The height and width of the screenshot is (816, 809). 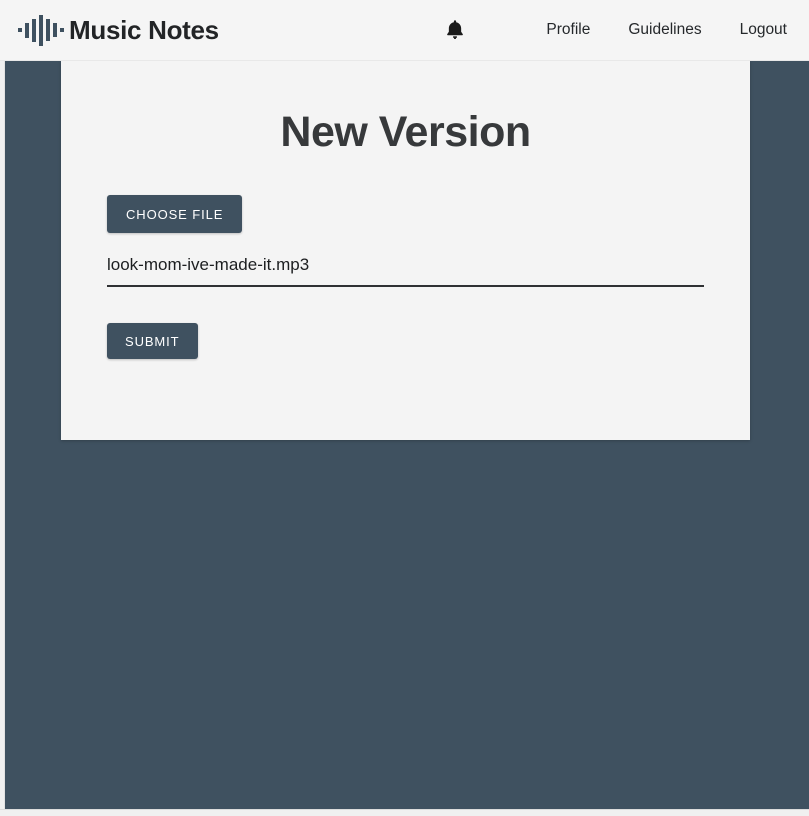 I want to click on bell-icon, so click(x=455, y=30).